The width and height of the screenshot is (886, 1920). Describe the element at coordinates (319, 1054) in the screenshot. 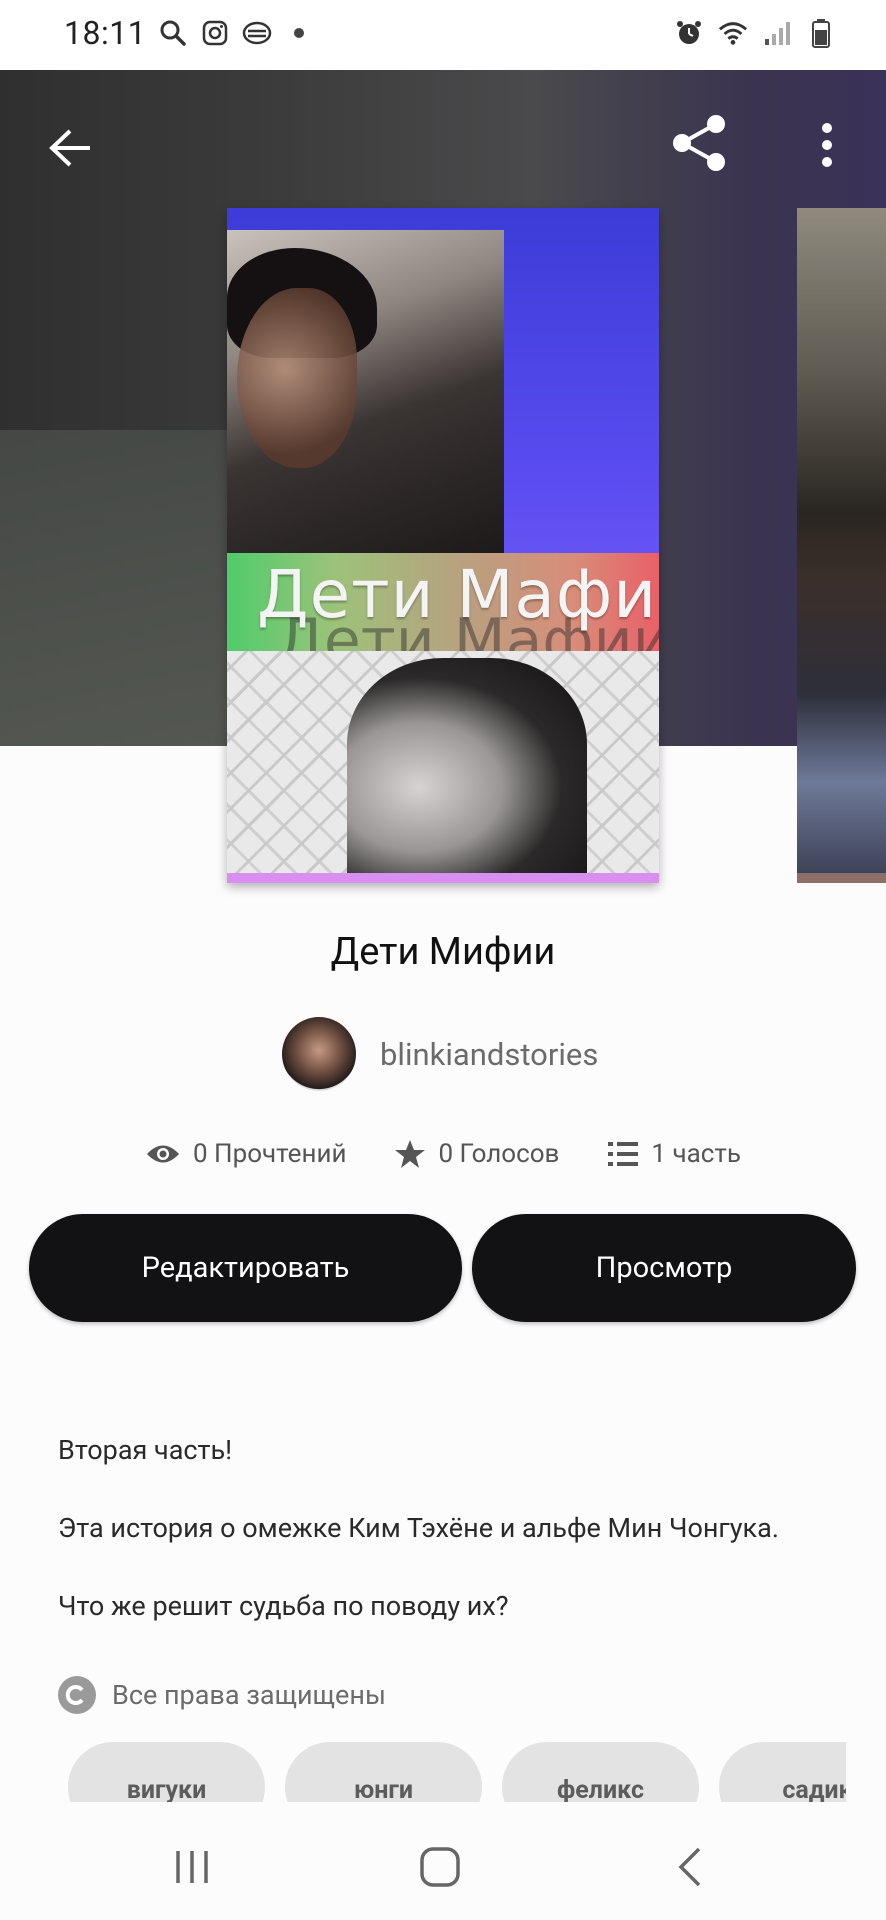

I see `avatar` at that location.